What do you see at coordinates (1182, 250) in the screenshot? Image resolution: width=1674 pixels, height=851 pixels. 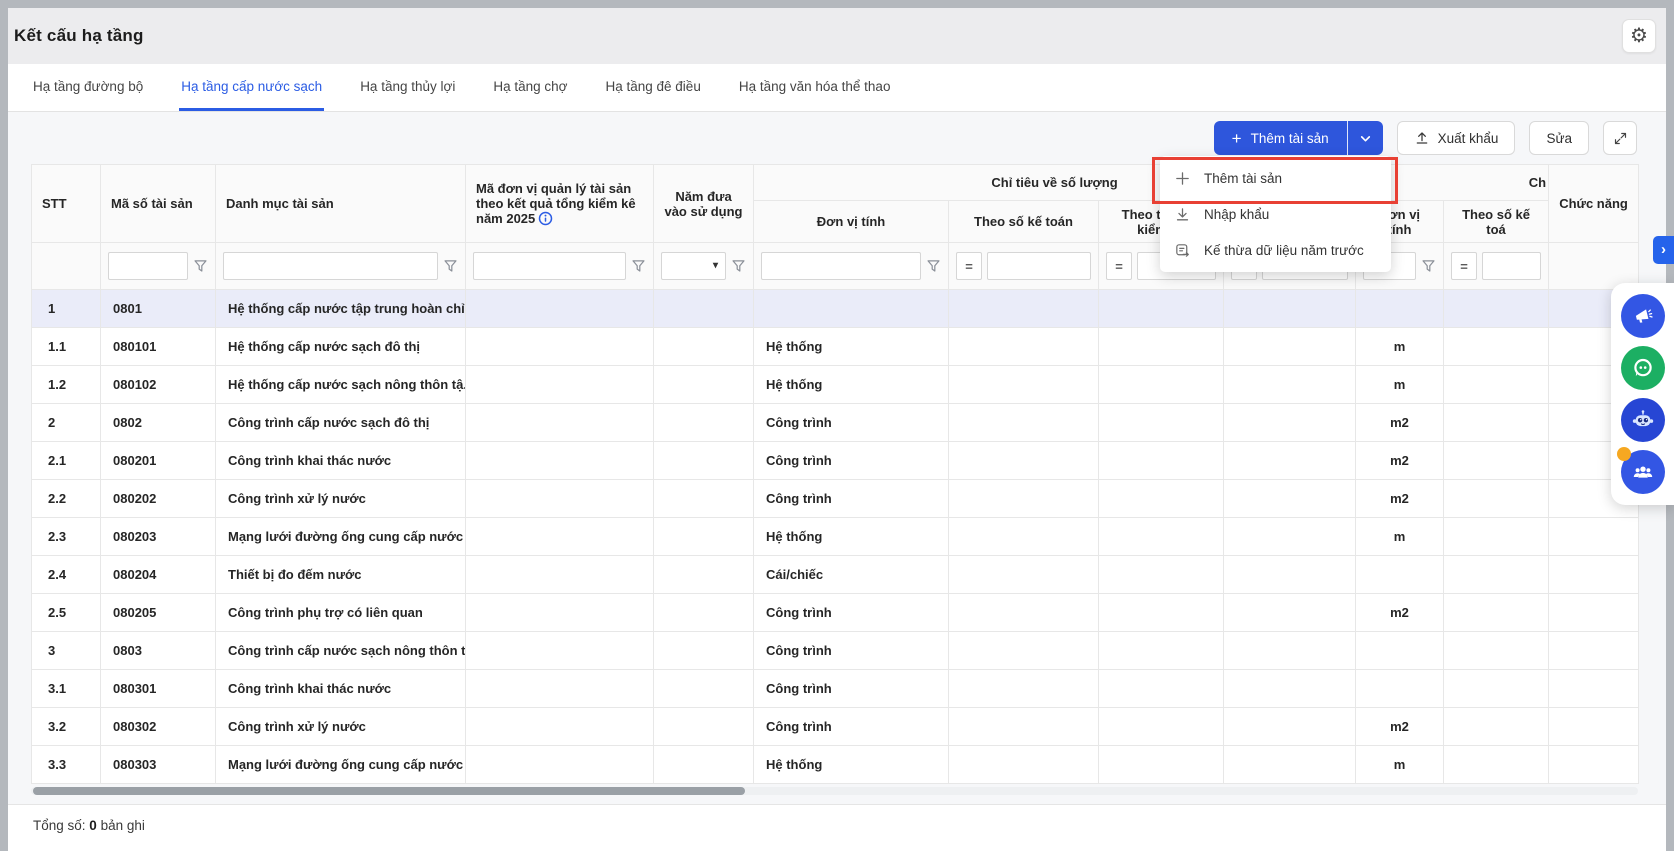 I see `inherit-icon` at bounding box center [1182, 250].